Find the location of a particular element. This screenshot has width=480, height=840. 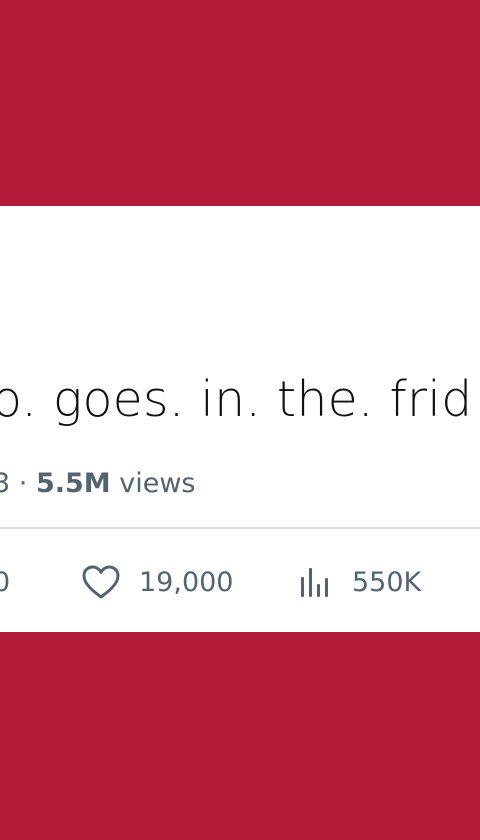

tweet-actions: 0 19,000 550K is located at coordinates (240, 582).